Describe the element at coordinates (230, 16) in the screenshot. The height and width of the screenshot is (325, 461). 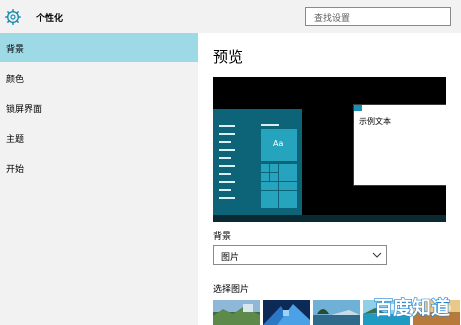
I see `title-bar: 个性化 查找设置` at that location.